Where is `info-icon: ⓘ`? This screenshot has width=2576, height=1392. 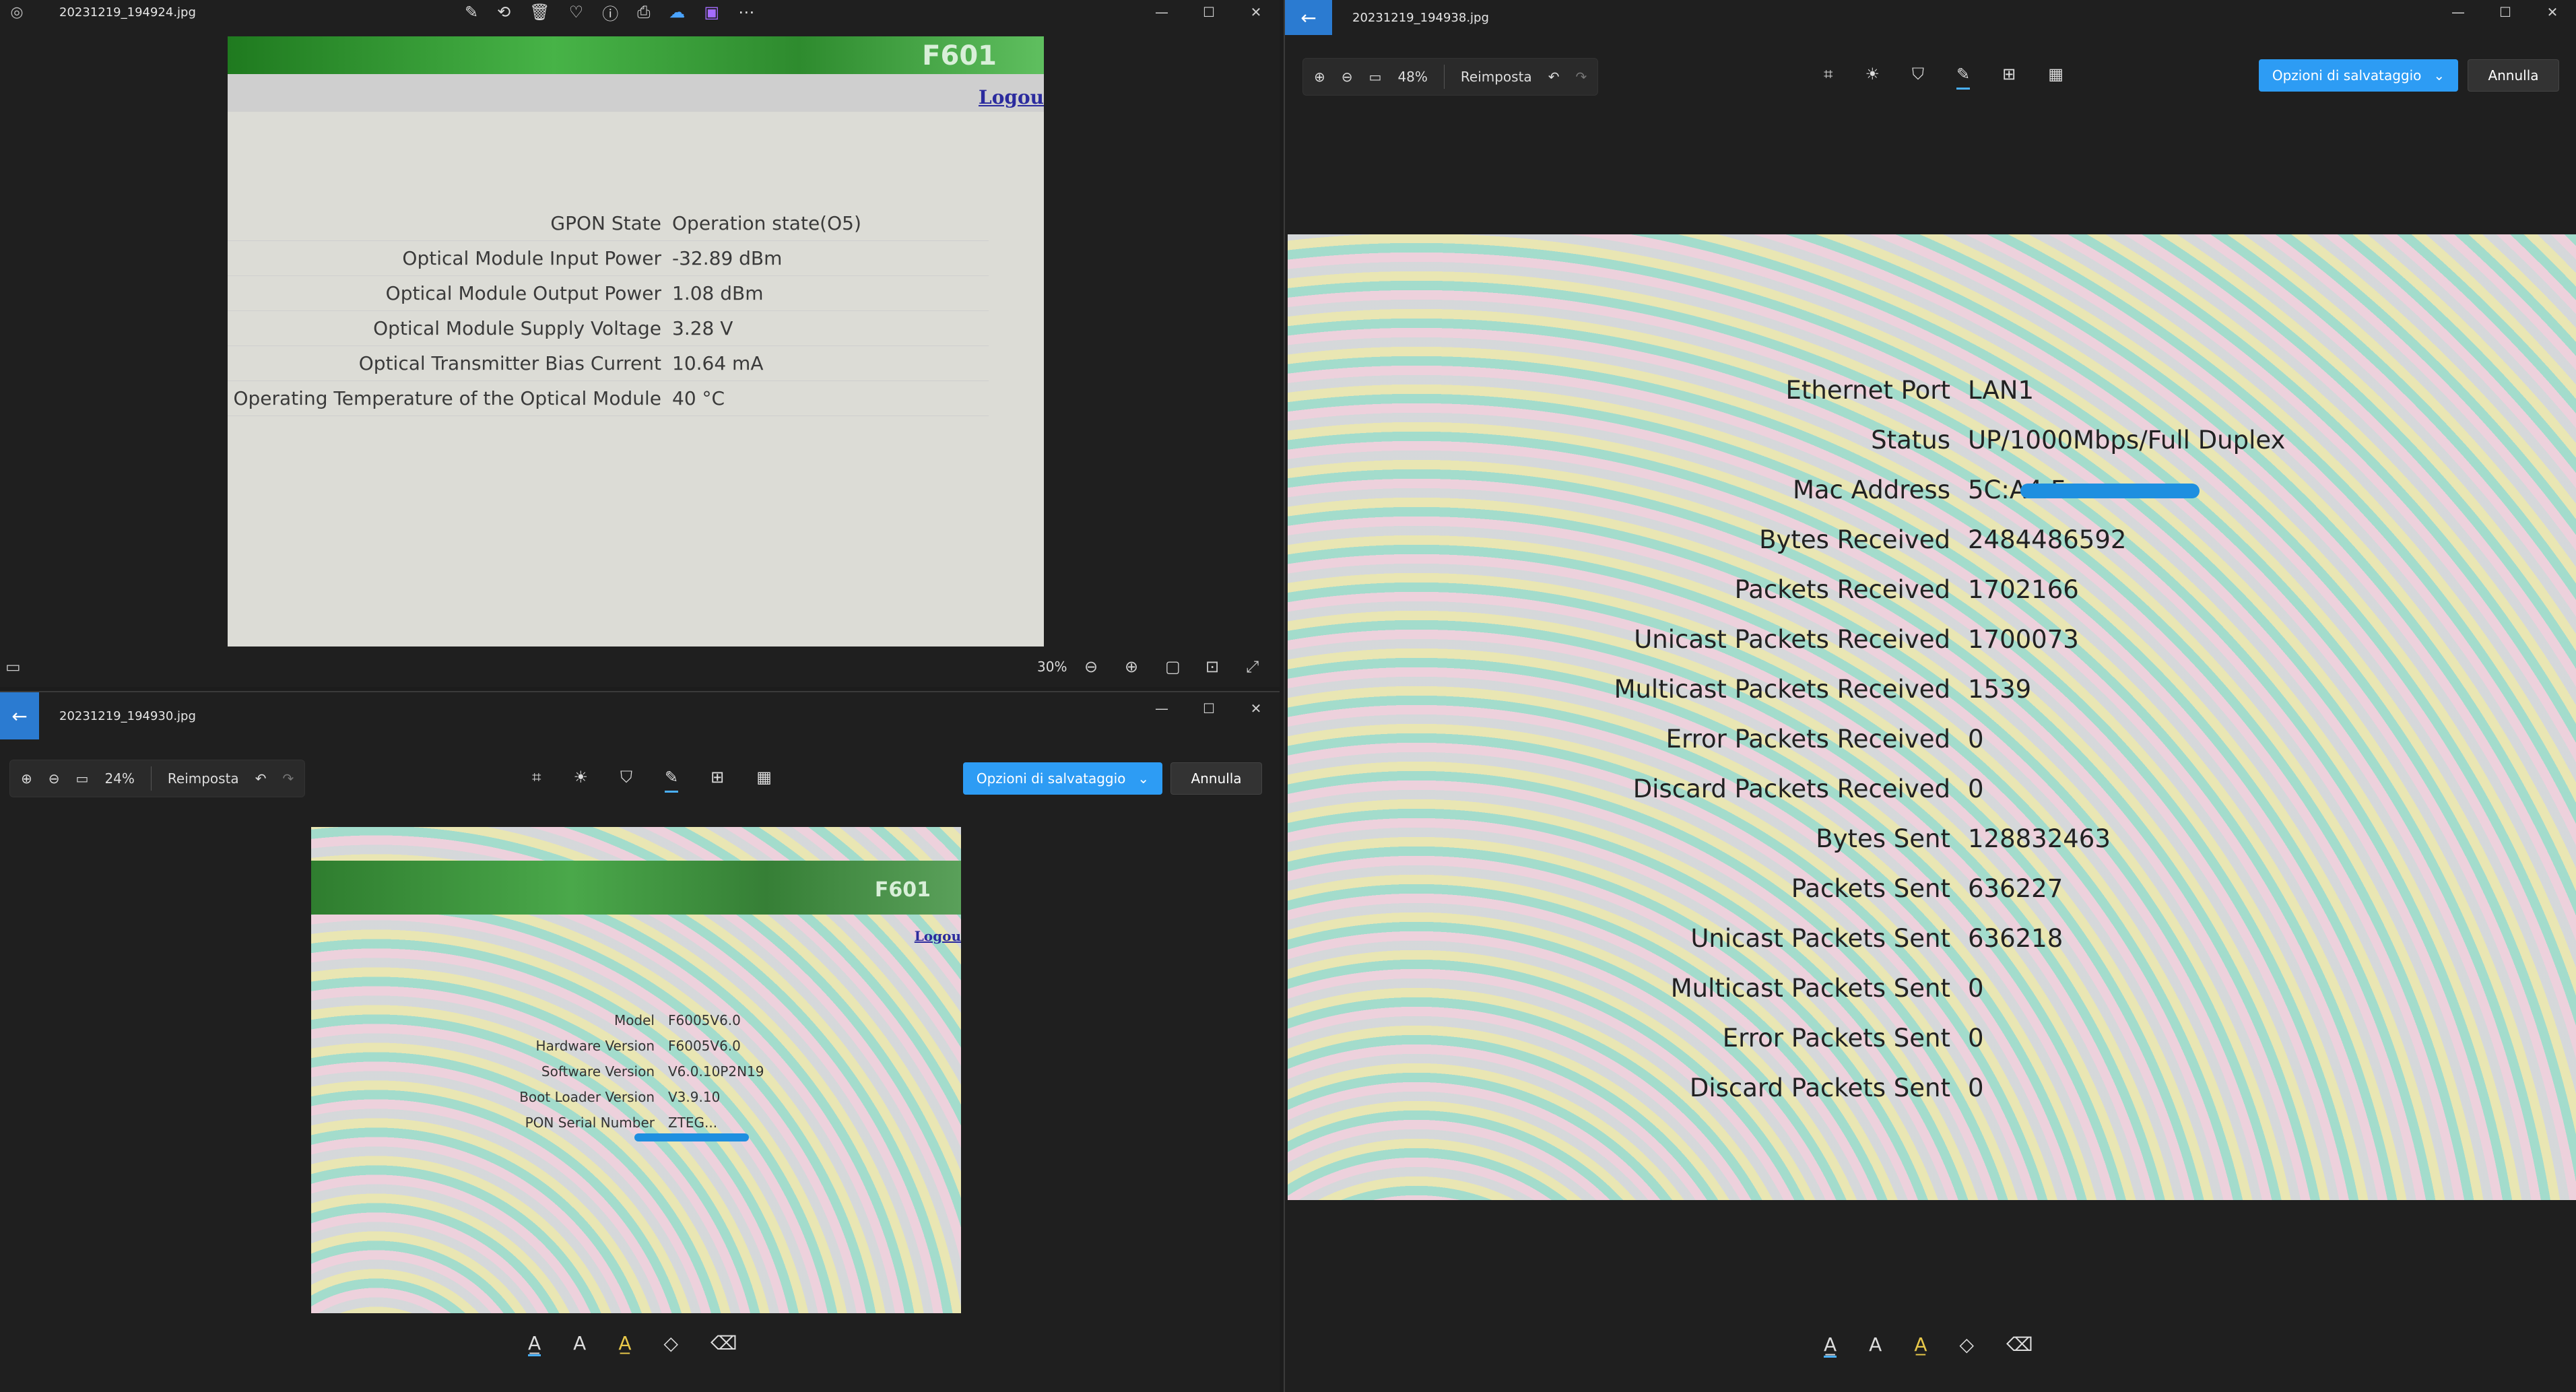
info-icon: ⓘ is located at coordinates (610, 12).